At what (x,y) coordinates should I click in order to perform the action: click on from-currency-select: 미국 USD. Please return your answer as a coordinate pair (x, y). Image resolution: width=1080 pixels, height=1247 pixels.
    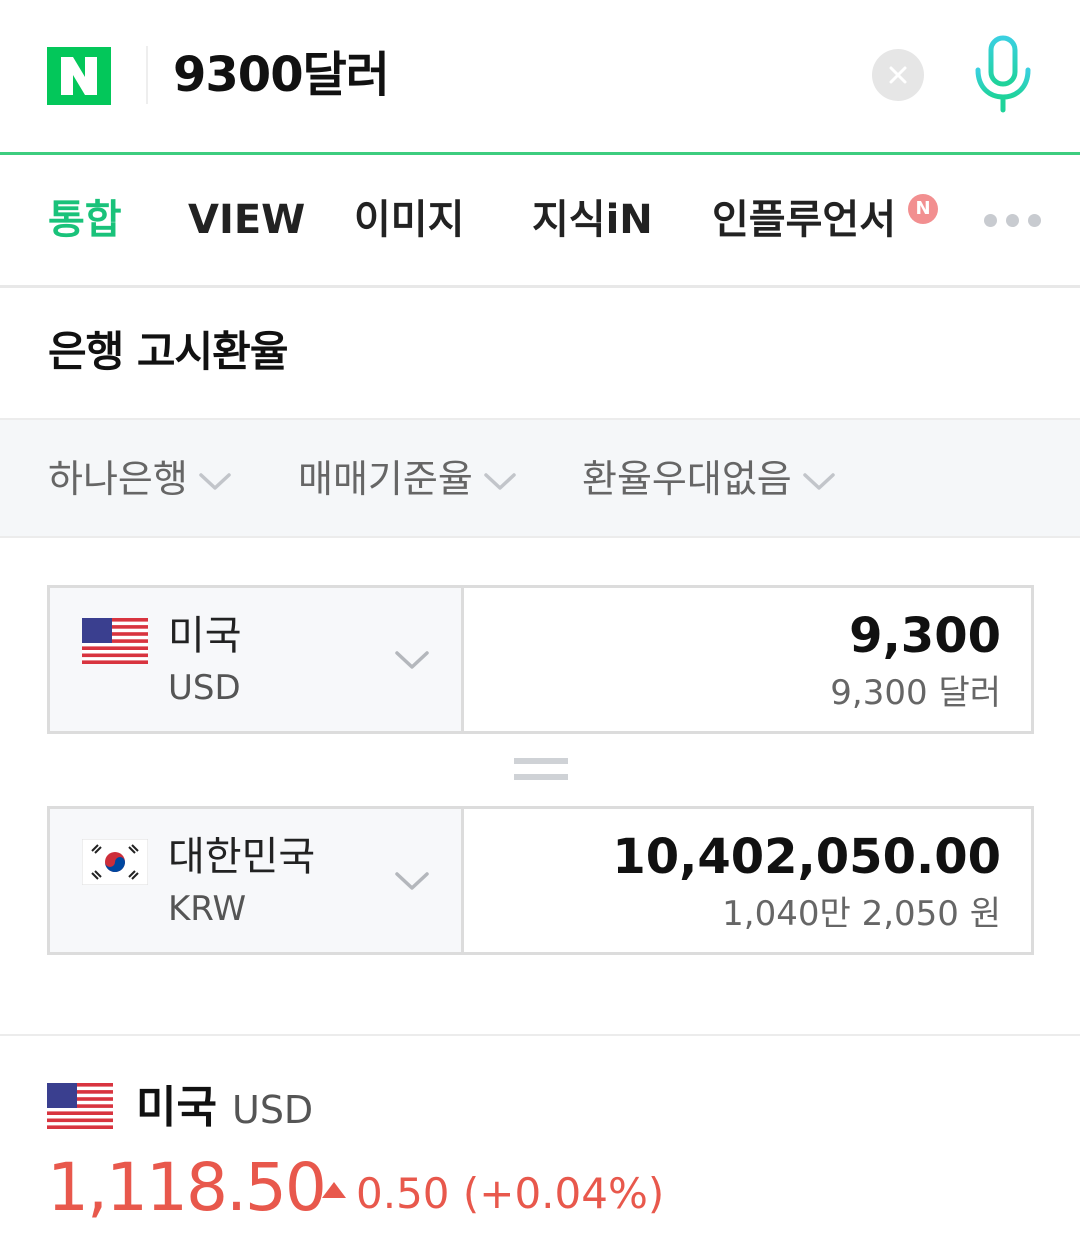
    Looking at the image, I should click on (257, 659).